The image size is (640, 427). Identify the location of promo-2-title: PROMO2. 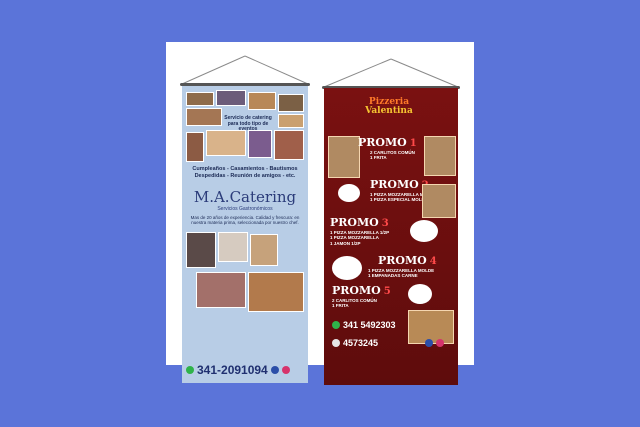
(399, 184).